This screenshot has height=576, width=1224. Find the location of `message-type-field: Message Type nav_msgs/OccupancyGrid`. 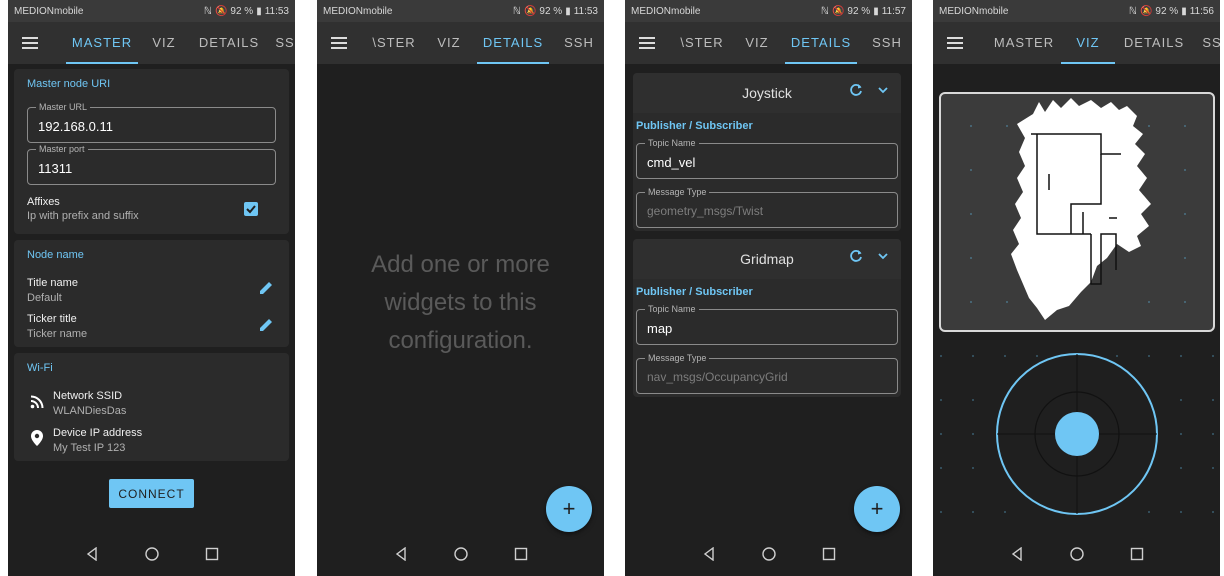

message-type-field: Message Type nav_msgs/OccupancyGrid is located at coordinates (767, 373).